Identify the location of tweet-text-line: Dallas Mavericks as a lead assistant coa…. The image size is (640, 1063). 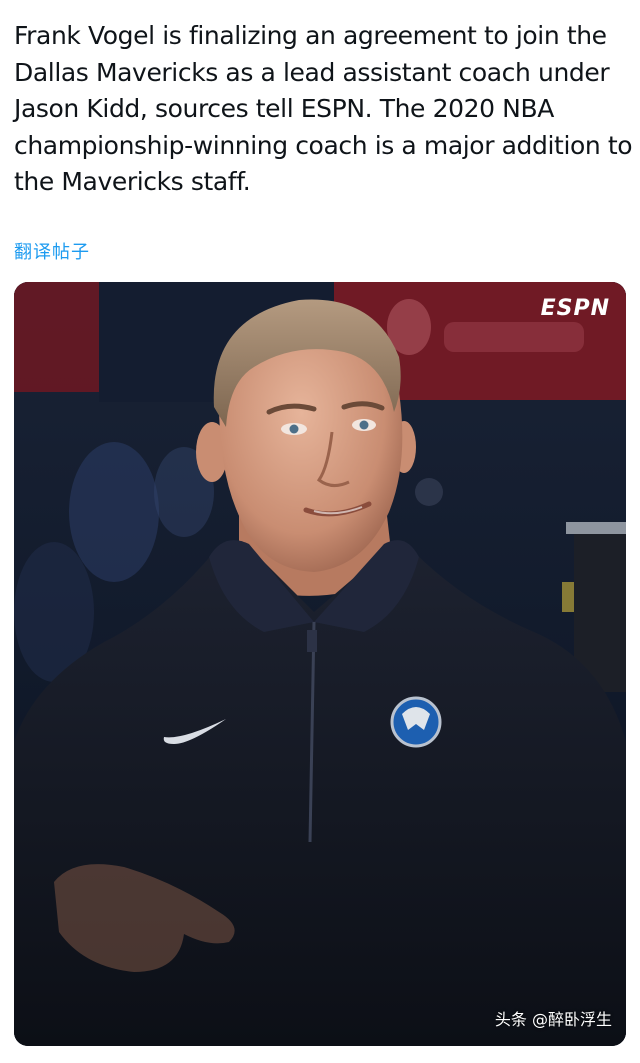
(312, 72).